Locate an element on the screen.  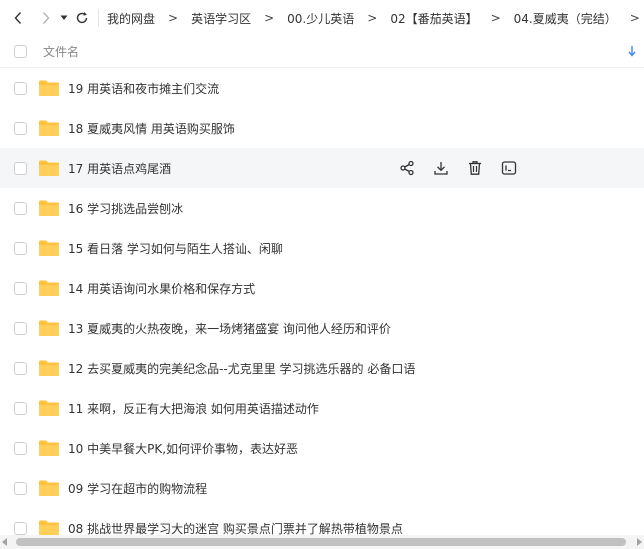
refresh-icon is located at coordinates (82, 18).